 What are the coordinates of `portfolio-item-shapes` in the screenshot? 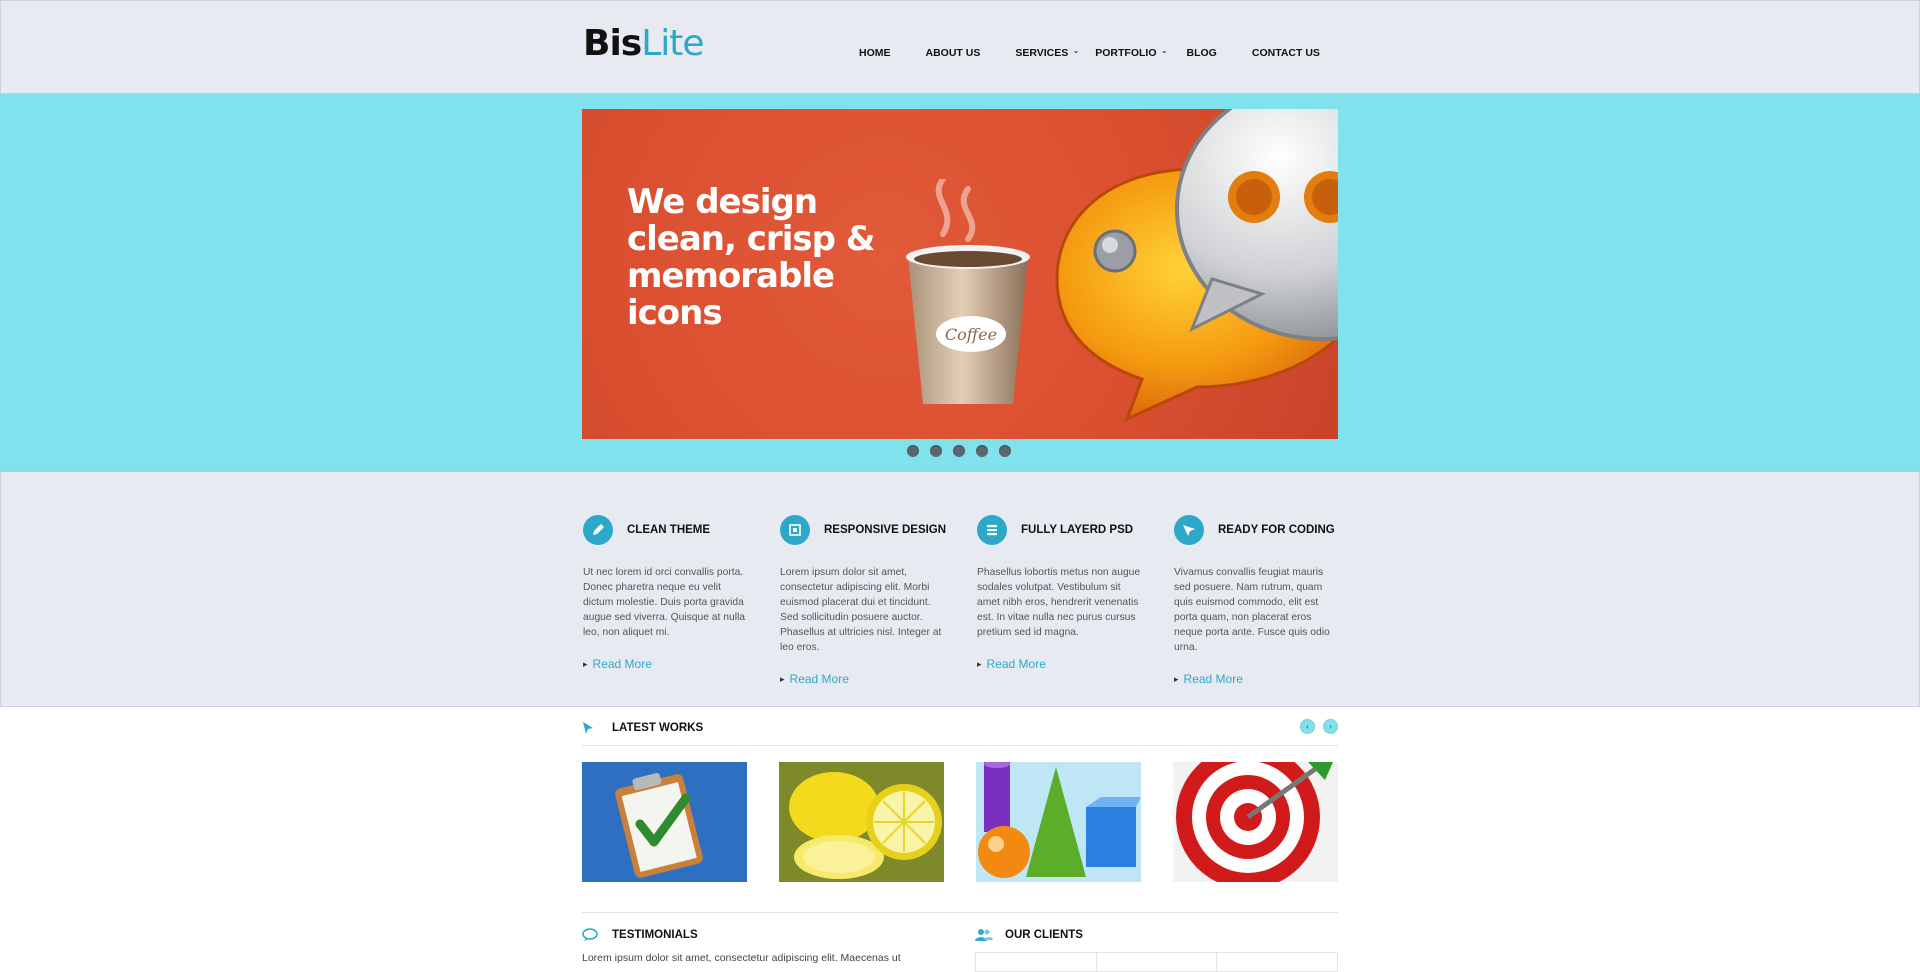 It's located at (1058, 822).